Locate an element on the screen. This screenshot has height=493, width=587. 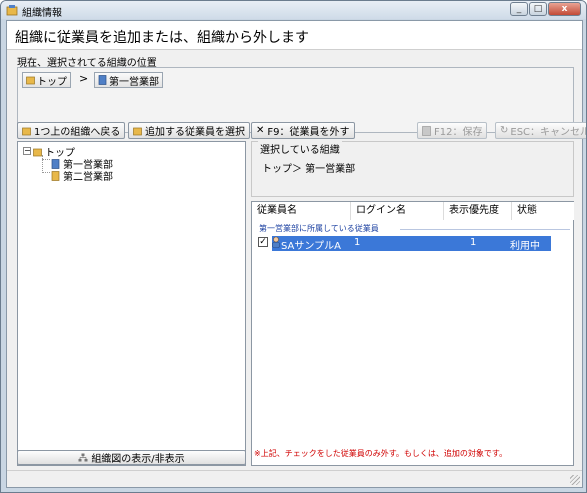
go-up-button: 1つ上の組織へ戻る is located at coordinates (71, 130).